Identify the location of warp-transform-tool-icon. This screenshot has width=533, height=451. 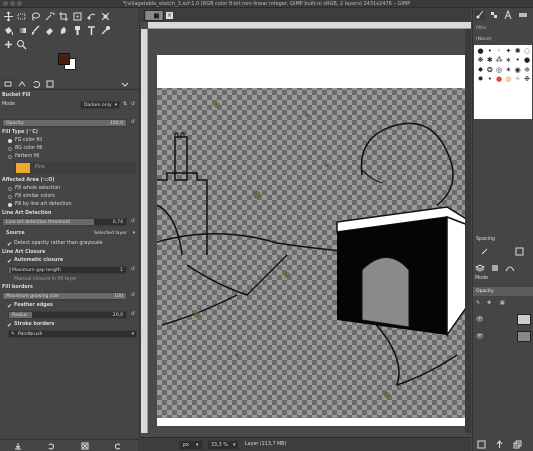
(91, 16).